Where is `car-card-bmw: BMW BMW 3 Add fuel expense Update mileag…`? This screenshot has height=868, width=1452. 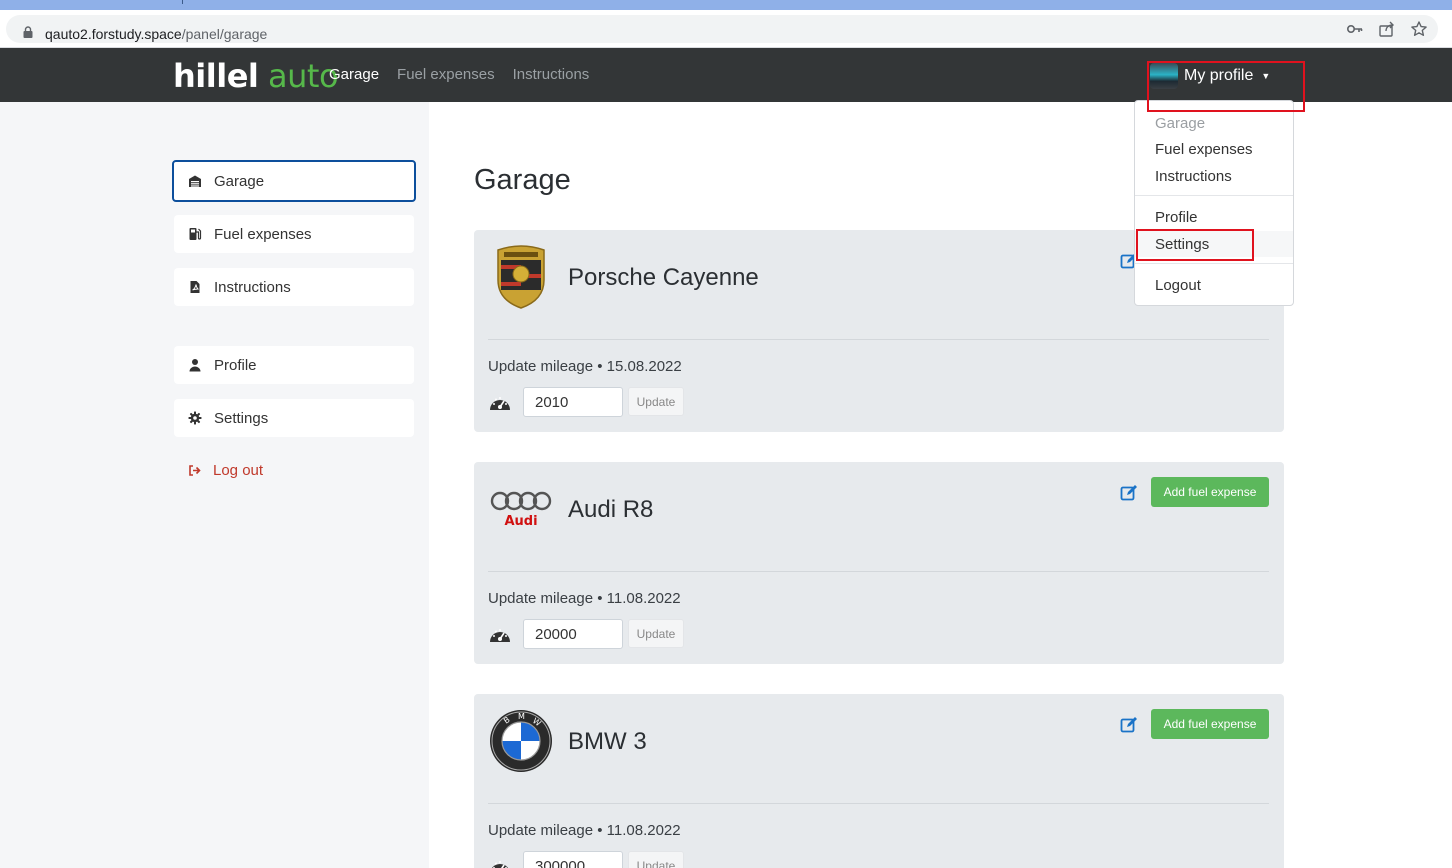
car-card-bmw: BMW BMW 3 Add fuel expense Update mileag… is located at coordinates (879, 781).